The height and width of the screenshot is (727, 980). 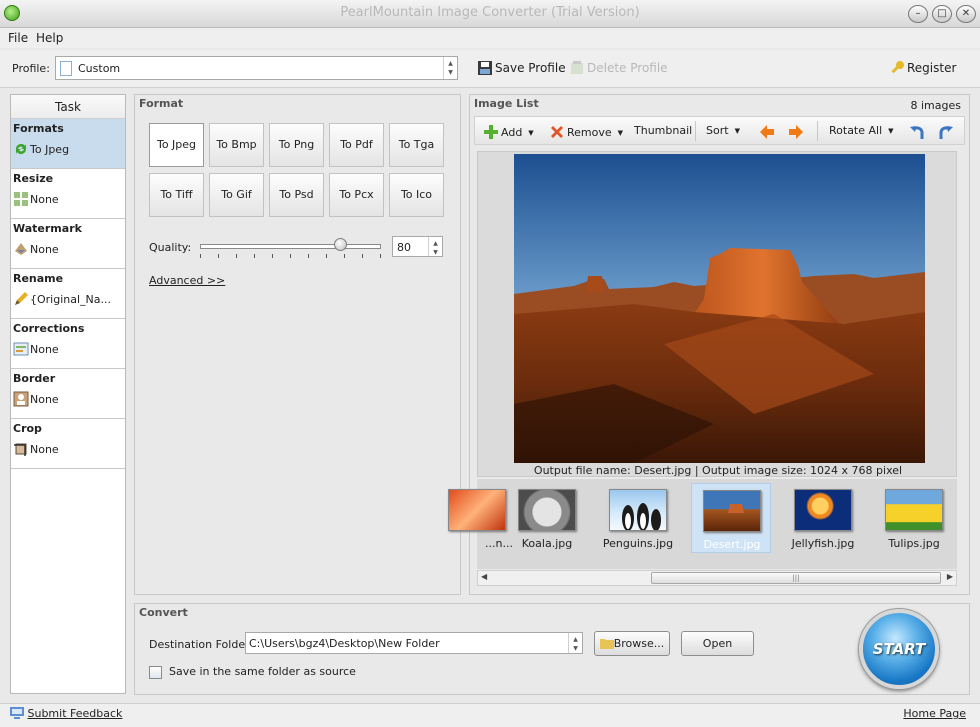 I want to click on to-tiff-button: To Tiff, so click(x=176, y=195).